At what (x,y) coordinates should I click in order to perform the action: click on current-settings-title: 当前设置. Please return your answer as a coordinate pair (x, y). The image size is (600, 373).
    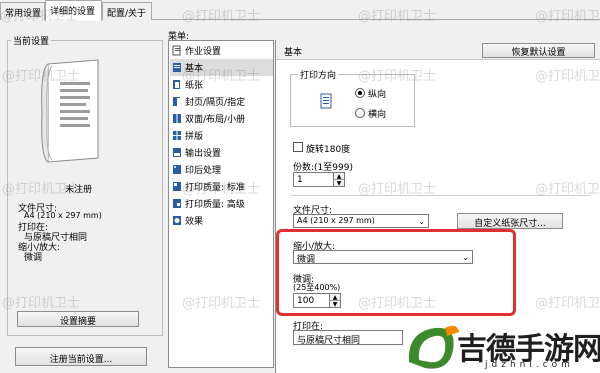
    Looking at the image, I should click on (31, 40).